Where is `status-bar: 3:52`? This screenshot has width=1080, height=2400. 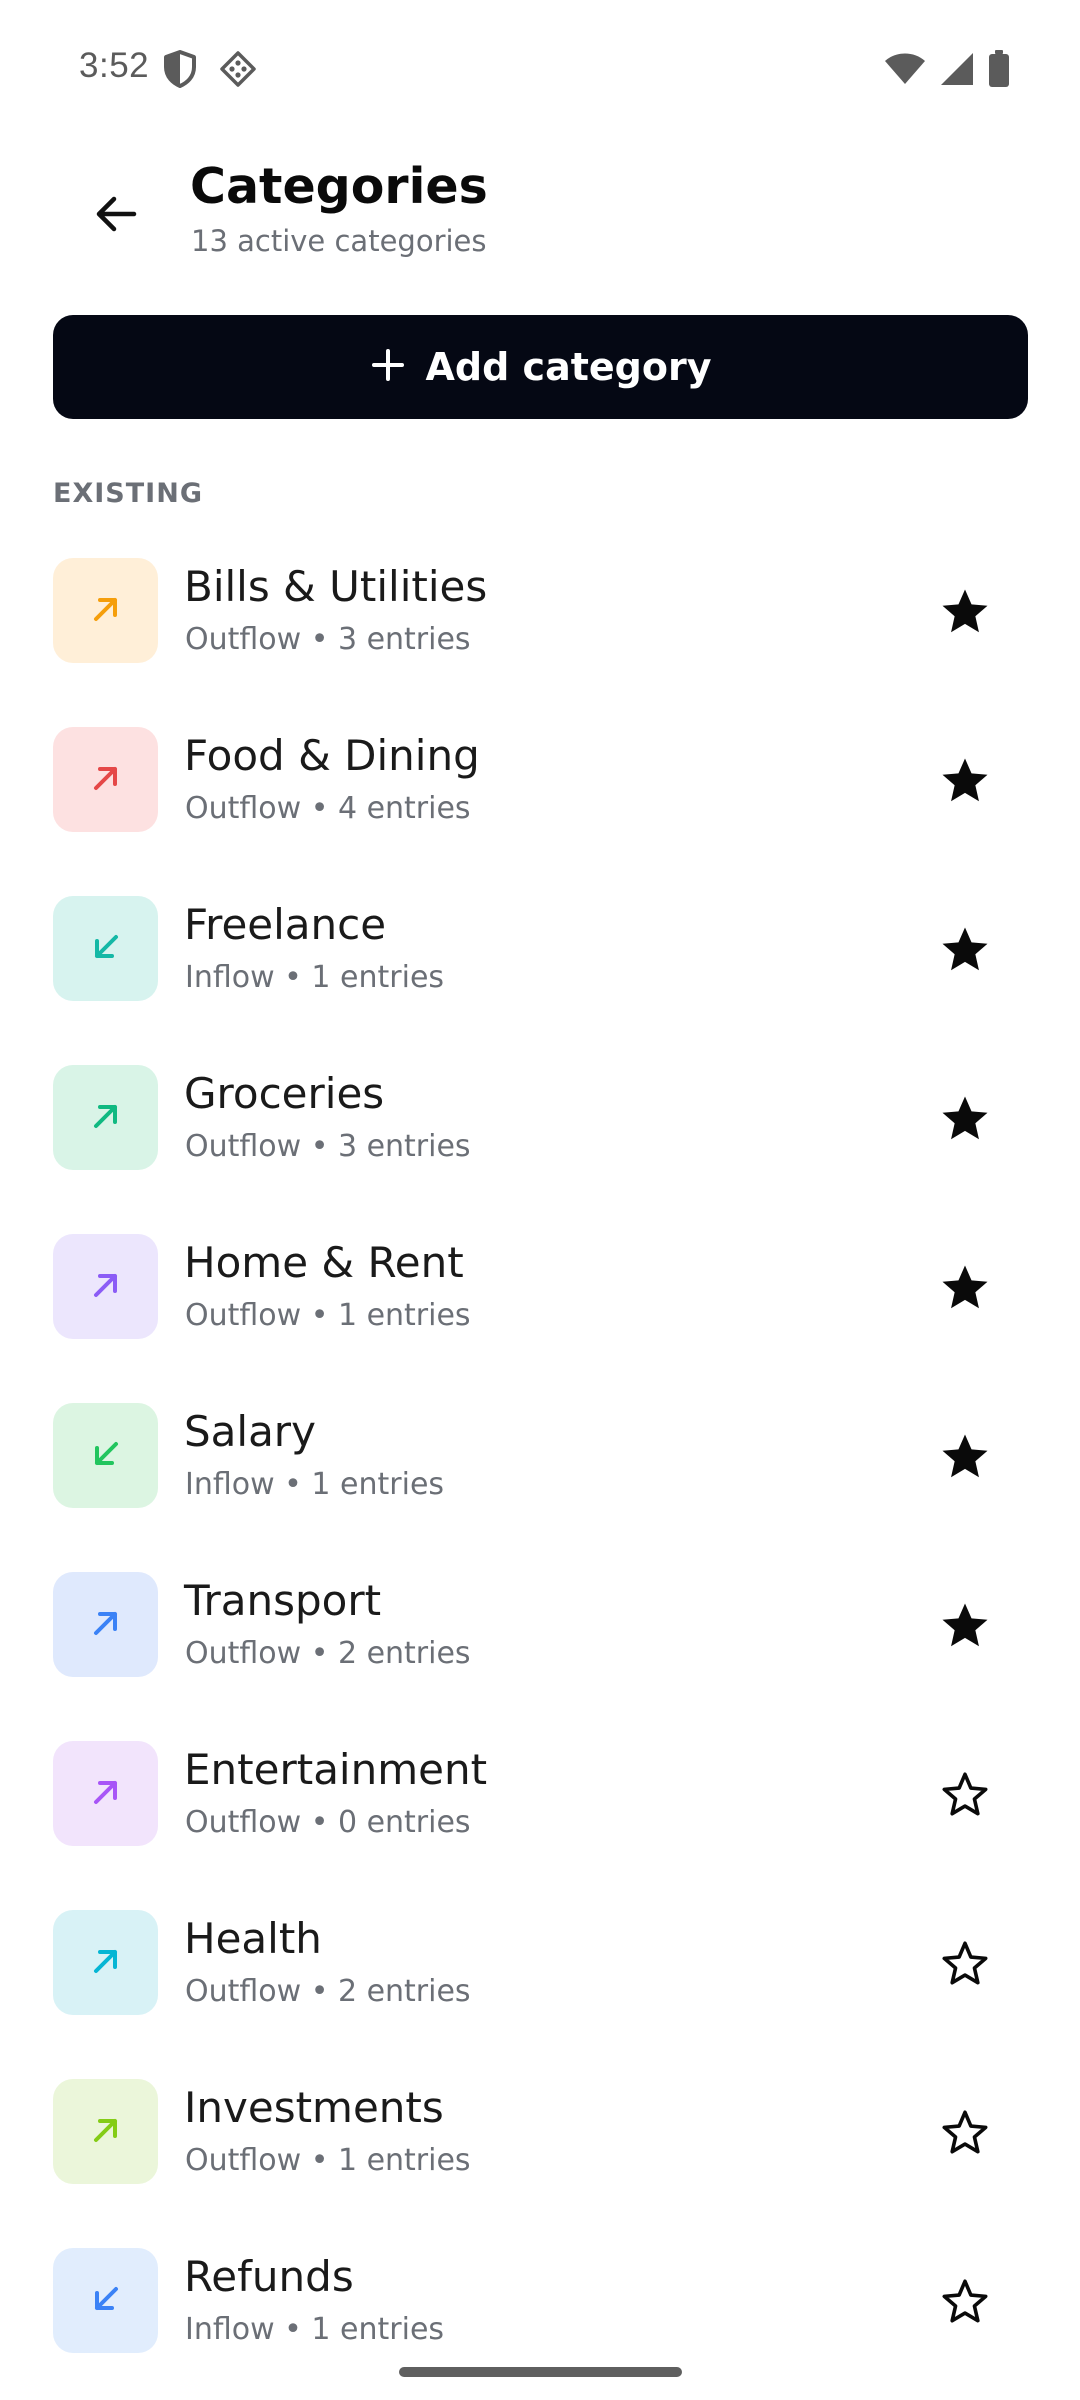
status-bar: 3:52 is located at coordinates (540, 68).